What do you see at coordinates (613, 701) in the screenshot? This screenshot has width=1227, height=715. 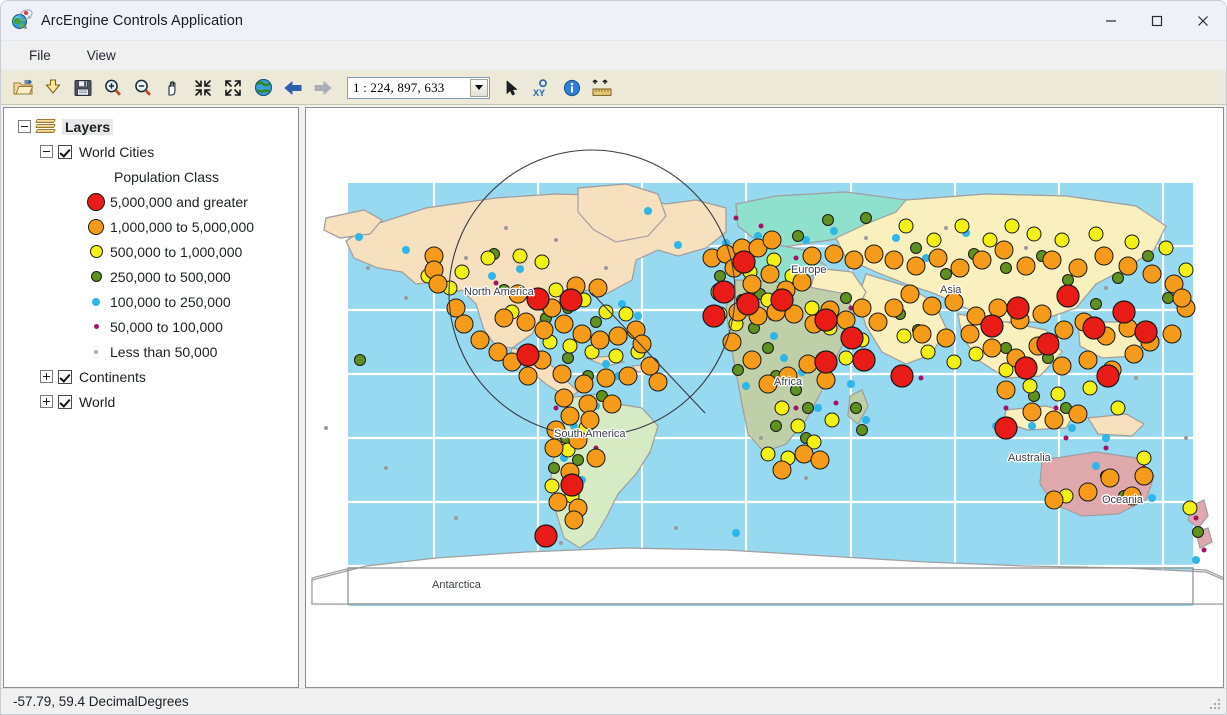 I see `status-bar: -57.79, 59.4 DecimalDegrees` at bounding box center [613, 701].